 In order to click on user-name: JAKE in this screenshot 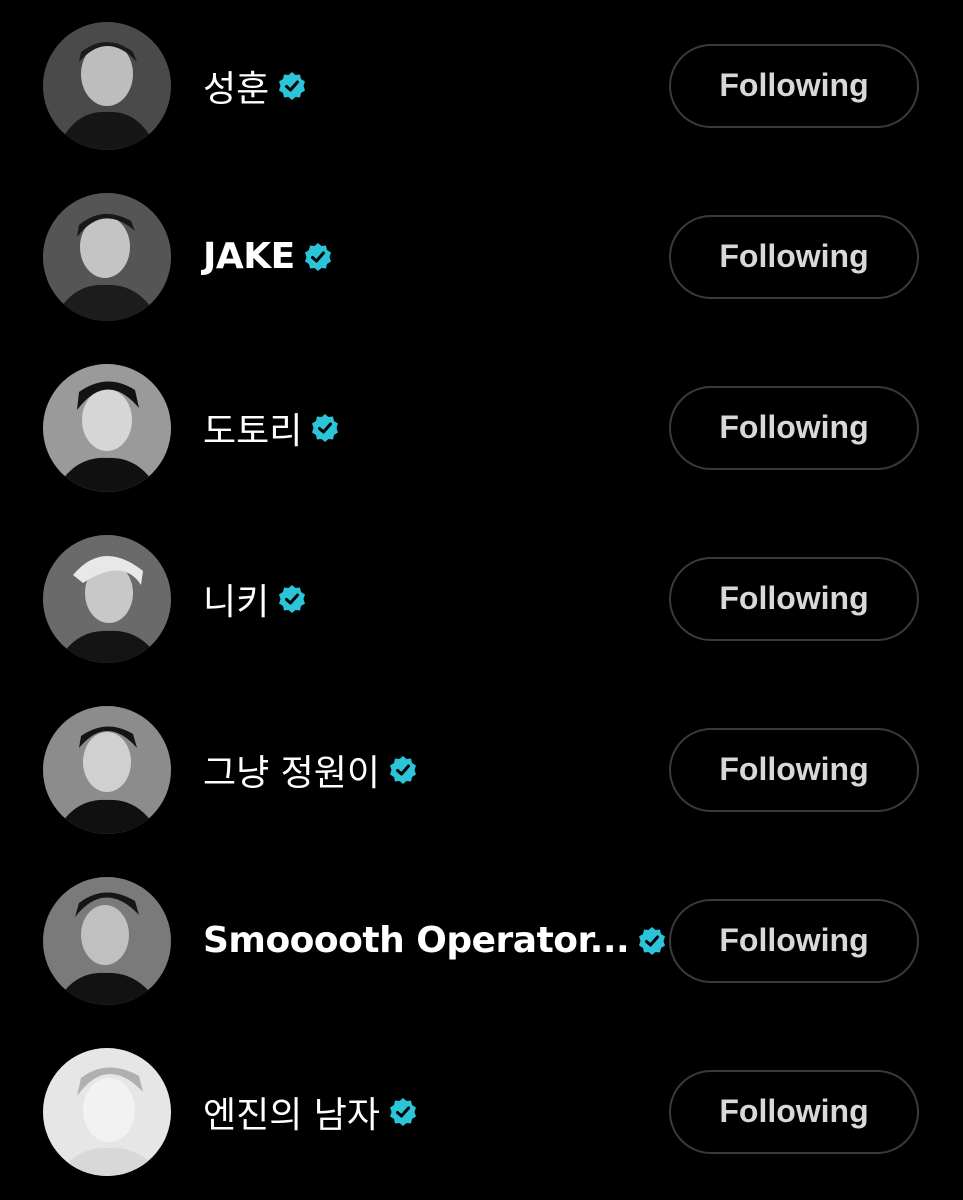, I will do `click(249, 256)`.